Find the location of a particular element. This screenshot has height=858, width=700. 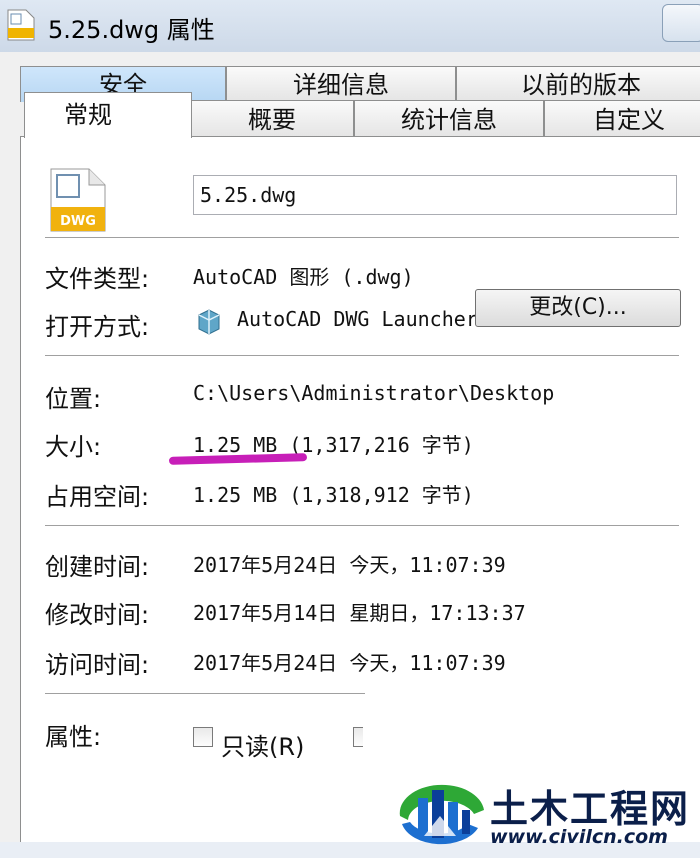

file-icon-label: DWG is located at coordinates (78, 221).